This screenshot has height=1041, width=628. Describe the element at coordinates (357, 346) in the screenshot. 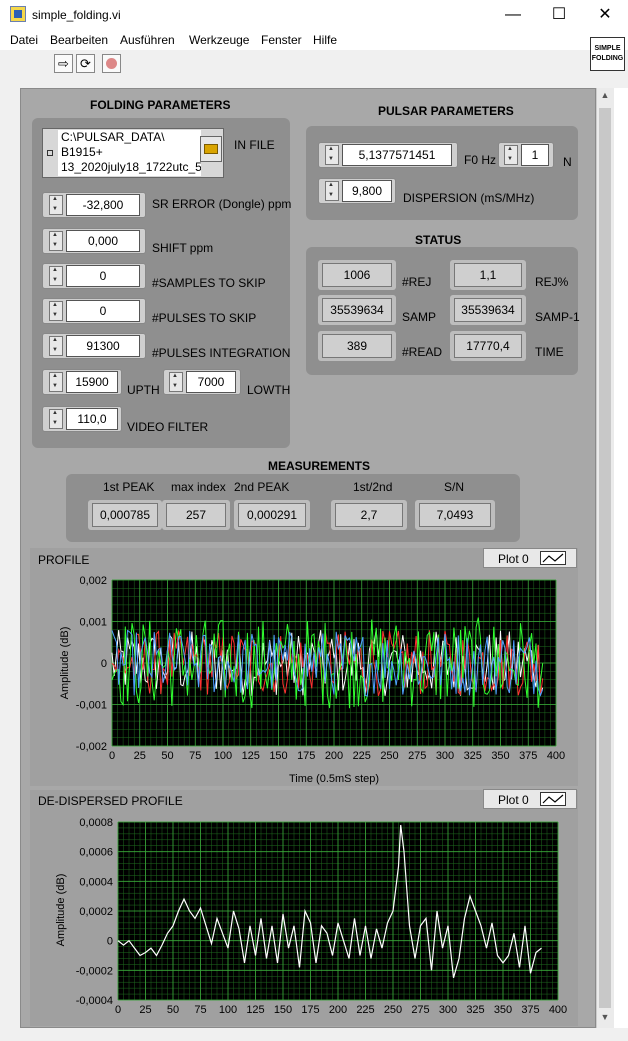

I see `read-indicator: 389` at that location.